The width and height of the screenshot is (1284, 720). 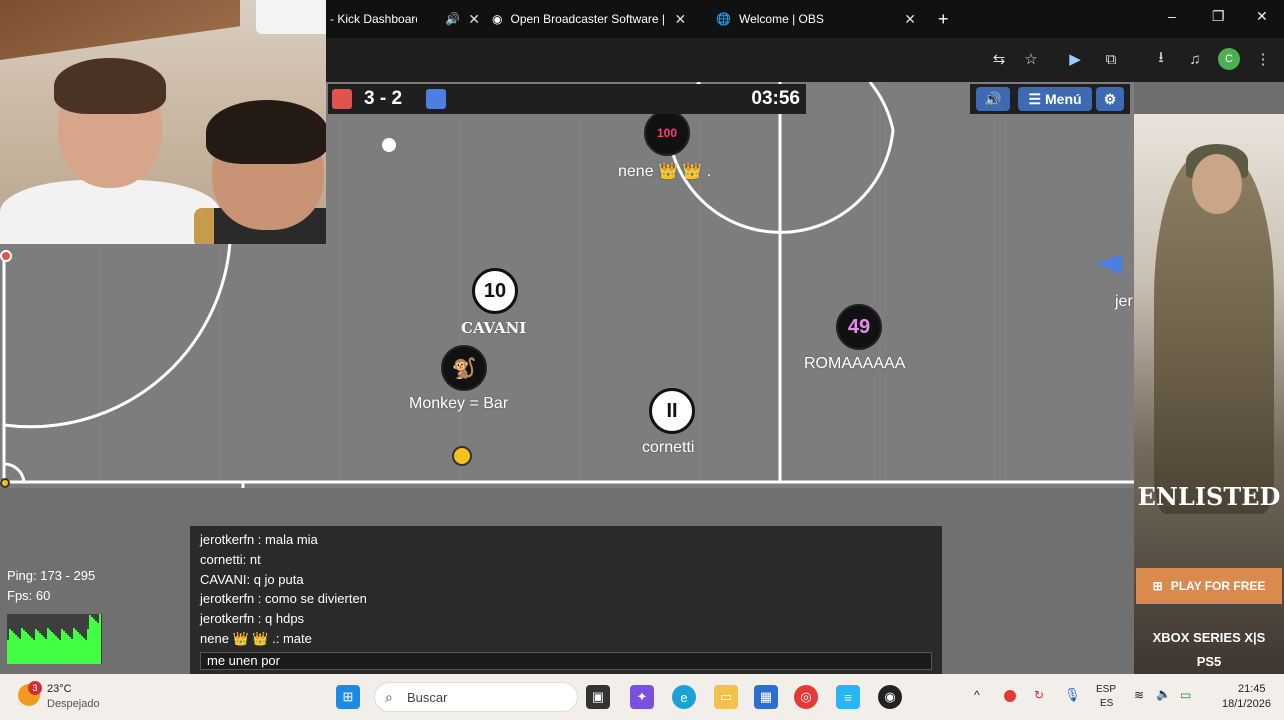 What do you see at coordinates (1010, 696) in the screenshot?
I see `tray-app-icon` at bounding box center [1010, 696].